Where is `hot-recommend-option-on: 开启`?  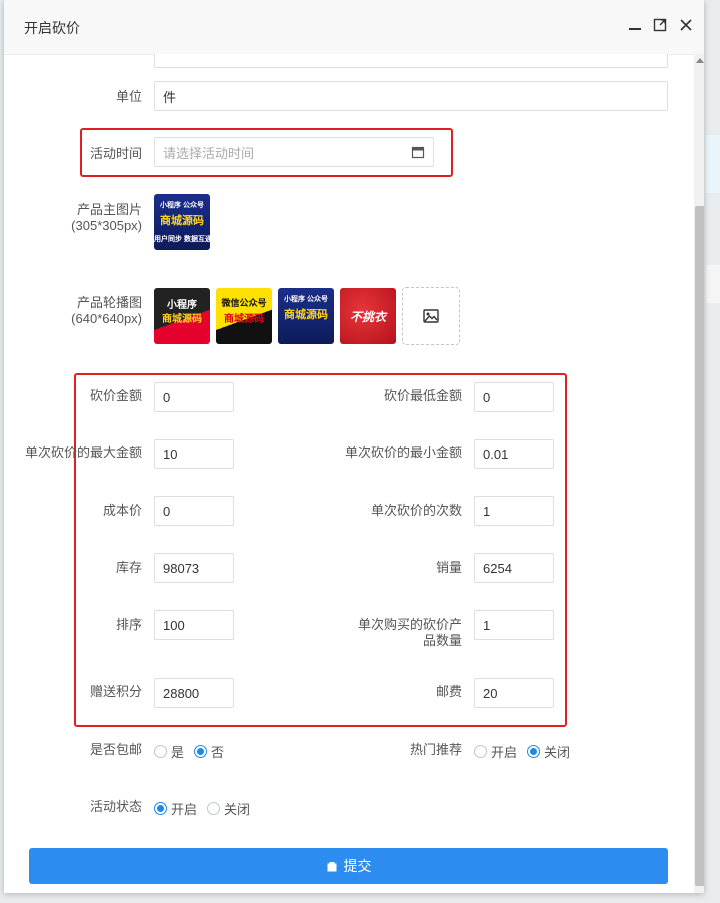 hot-recommend-option-on: 开启 is located at coordinates (495, 751).